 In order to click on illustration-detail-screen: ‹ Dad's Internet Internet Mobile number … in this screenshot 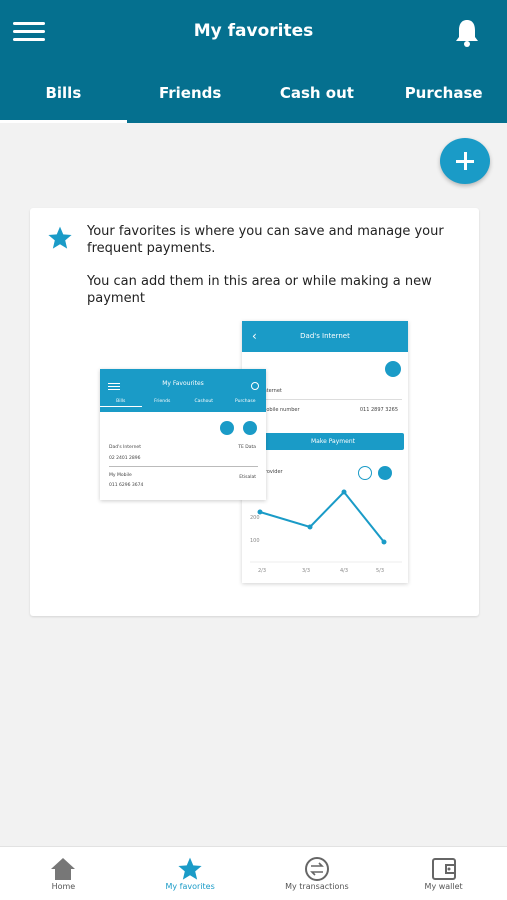, I will do `click(325, 452)`.